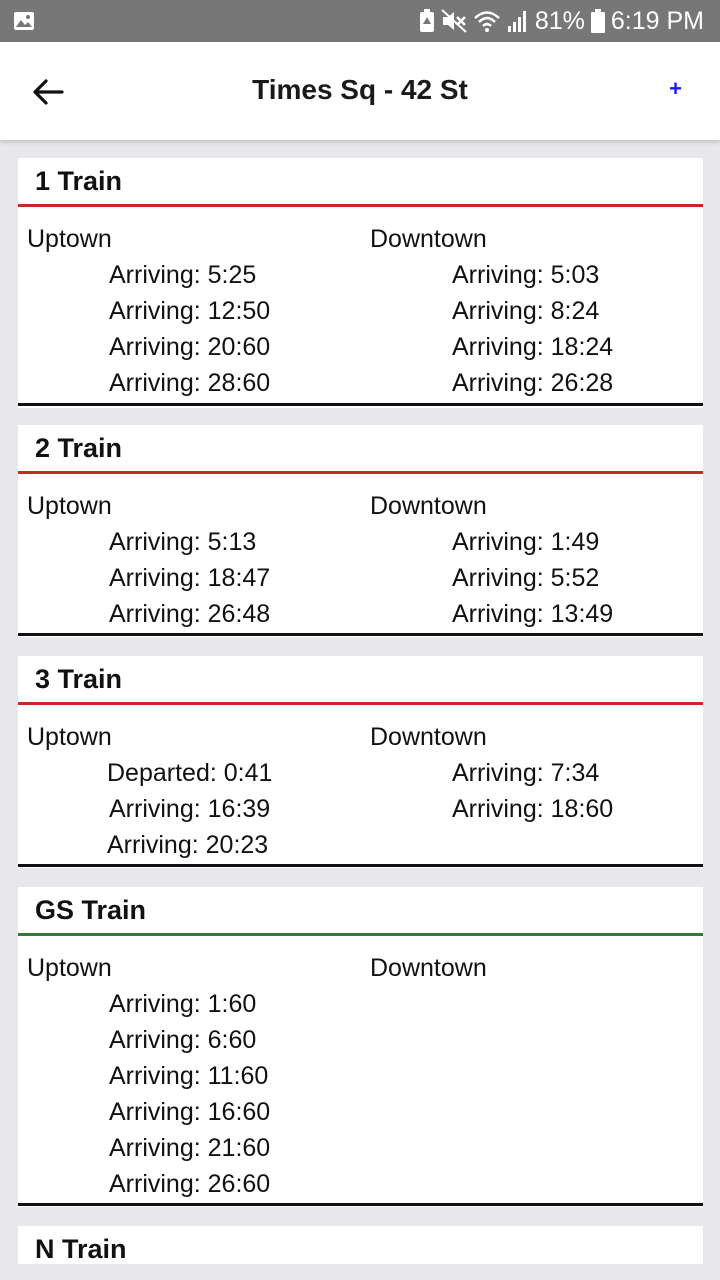 The width and height of the screenshot is (720, 1280). I want to click on status-icons: 81% 6:19 PM, so click(561, 21).